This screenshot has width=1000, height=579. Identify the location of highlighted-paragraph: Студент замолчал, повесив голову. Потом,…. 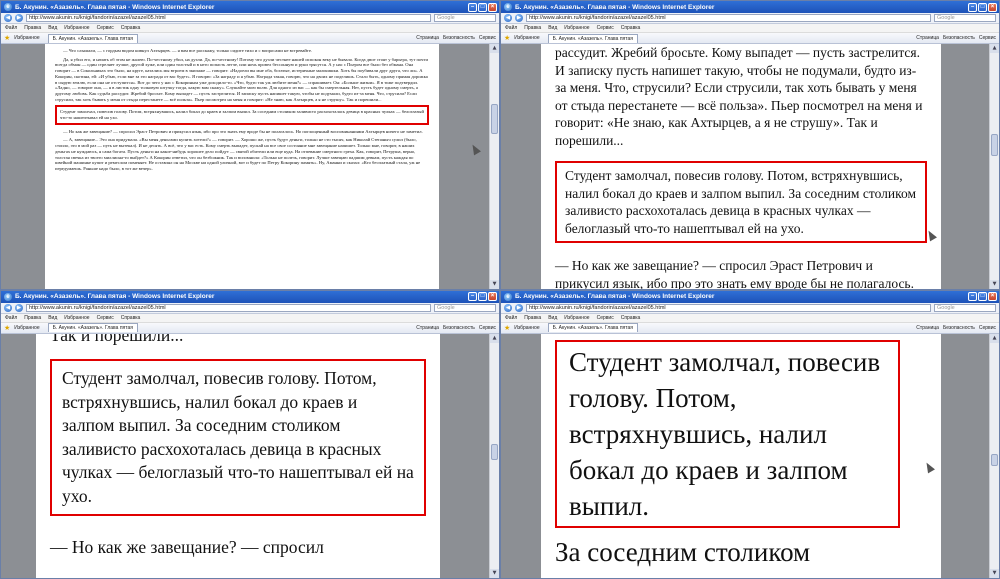
(741, 202).